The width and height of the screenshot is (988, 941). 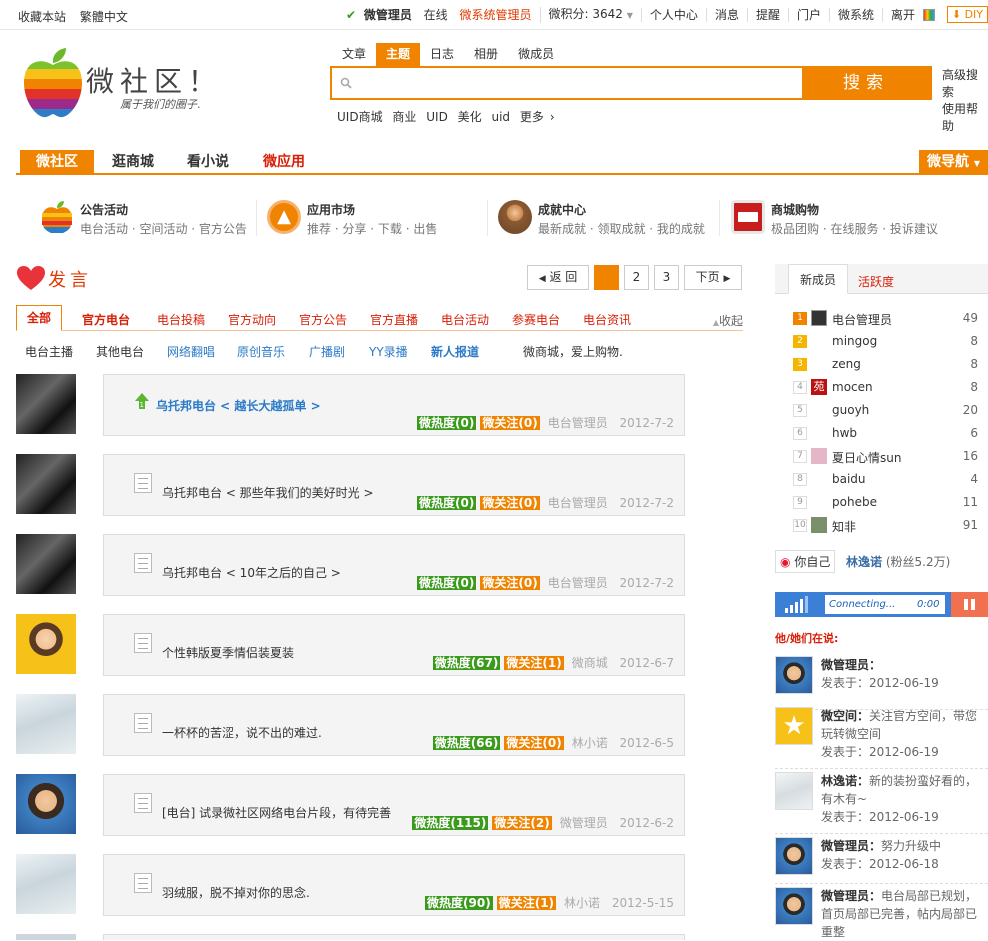 What do you see at coordinates (607, 319) in the screenshot?
I see `tab-radio-info: 电台资讯` at bounding box center [607, 319].